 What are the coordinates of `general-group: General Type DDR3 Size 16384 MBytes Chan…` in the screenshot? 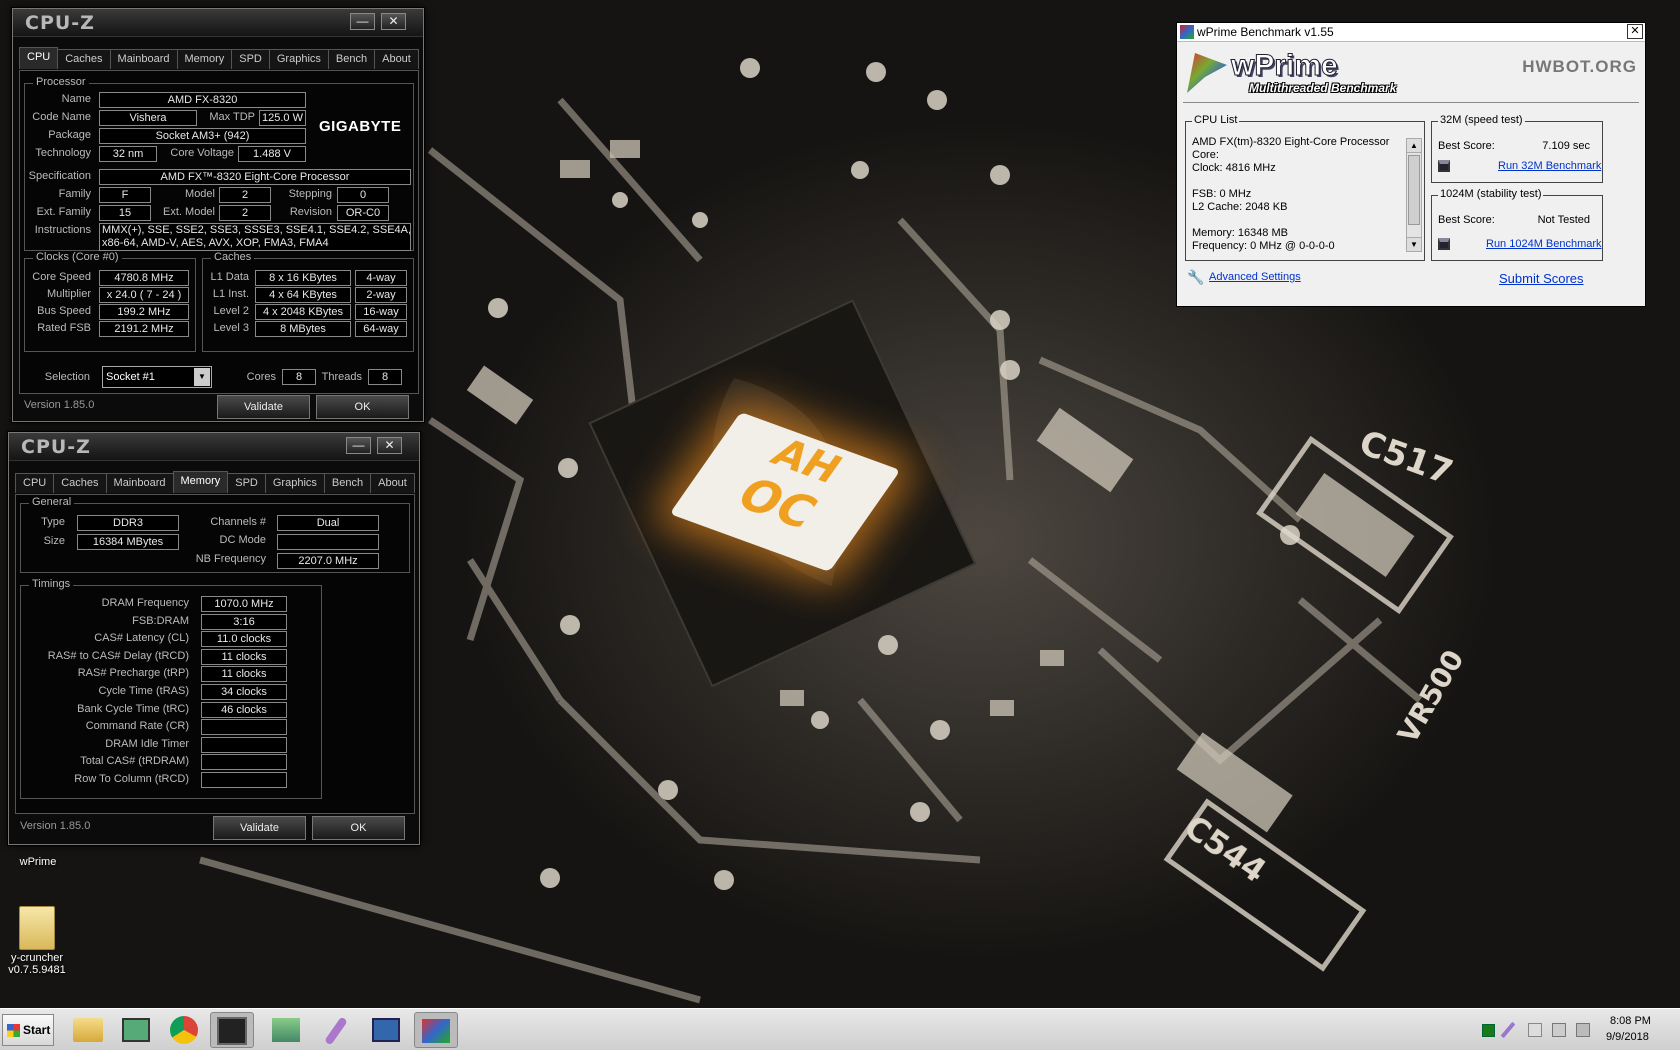 It's located at (215, 534).